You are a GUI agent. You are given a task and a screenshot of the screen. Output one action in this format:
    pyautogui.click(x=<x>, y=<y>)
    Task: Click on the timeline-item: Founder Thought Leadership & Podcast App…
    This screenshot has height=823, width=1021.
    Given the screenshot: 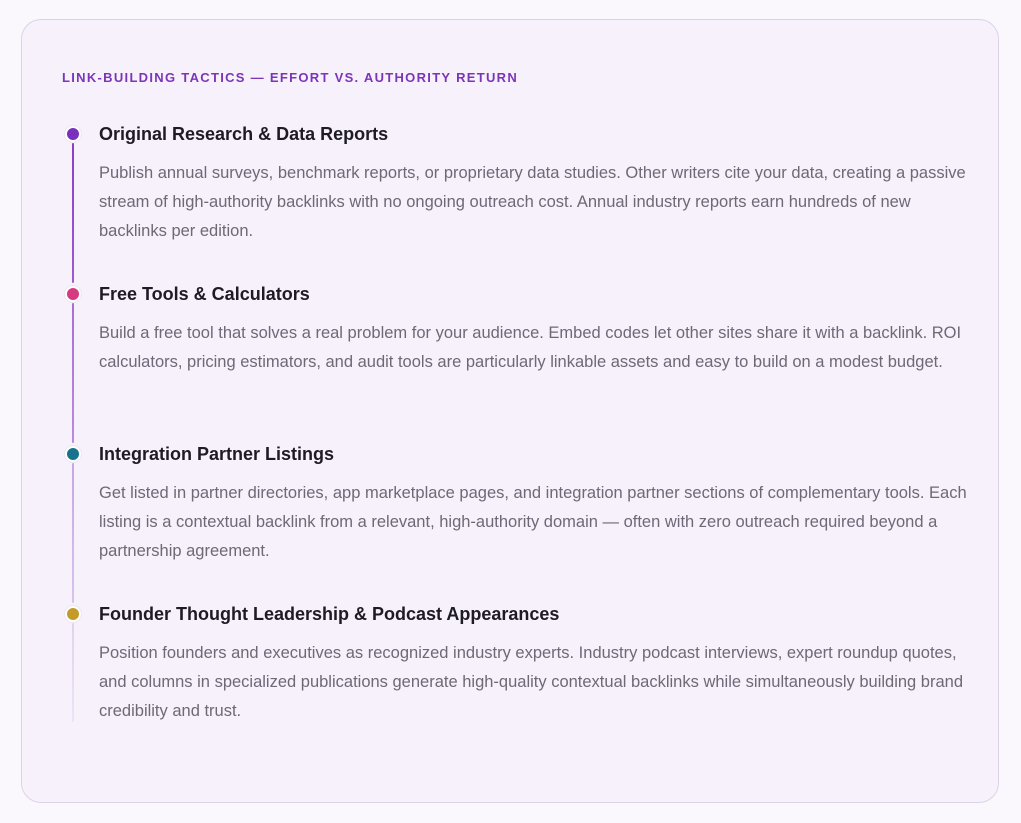 What is the action you would take?
    pyautogui.click(x=512, y=663)
    